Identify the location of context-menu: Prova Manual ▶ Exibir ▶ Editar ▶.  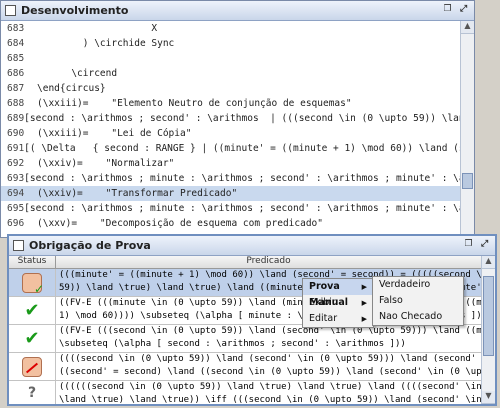
(338, 303).